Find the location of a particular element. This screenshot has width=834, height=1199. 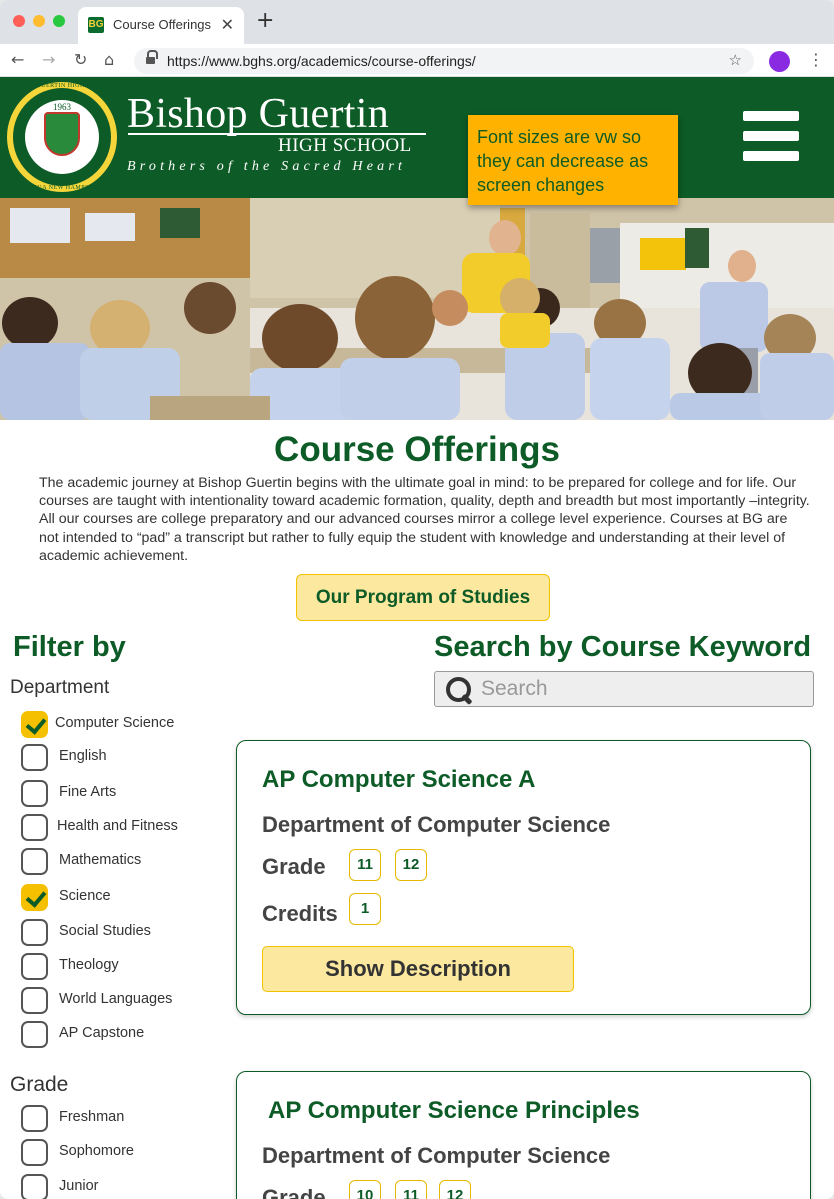

checkbox-label: Mathematics is located at coordinates (100, 860).